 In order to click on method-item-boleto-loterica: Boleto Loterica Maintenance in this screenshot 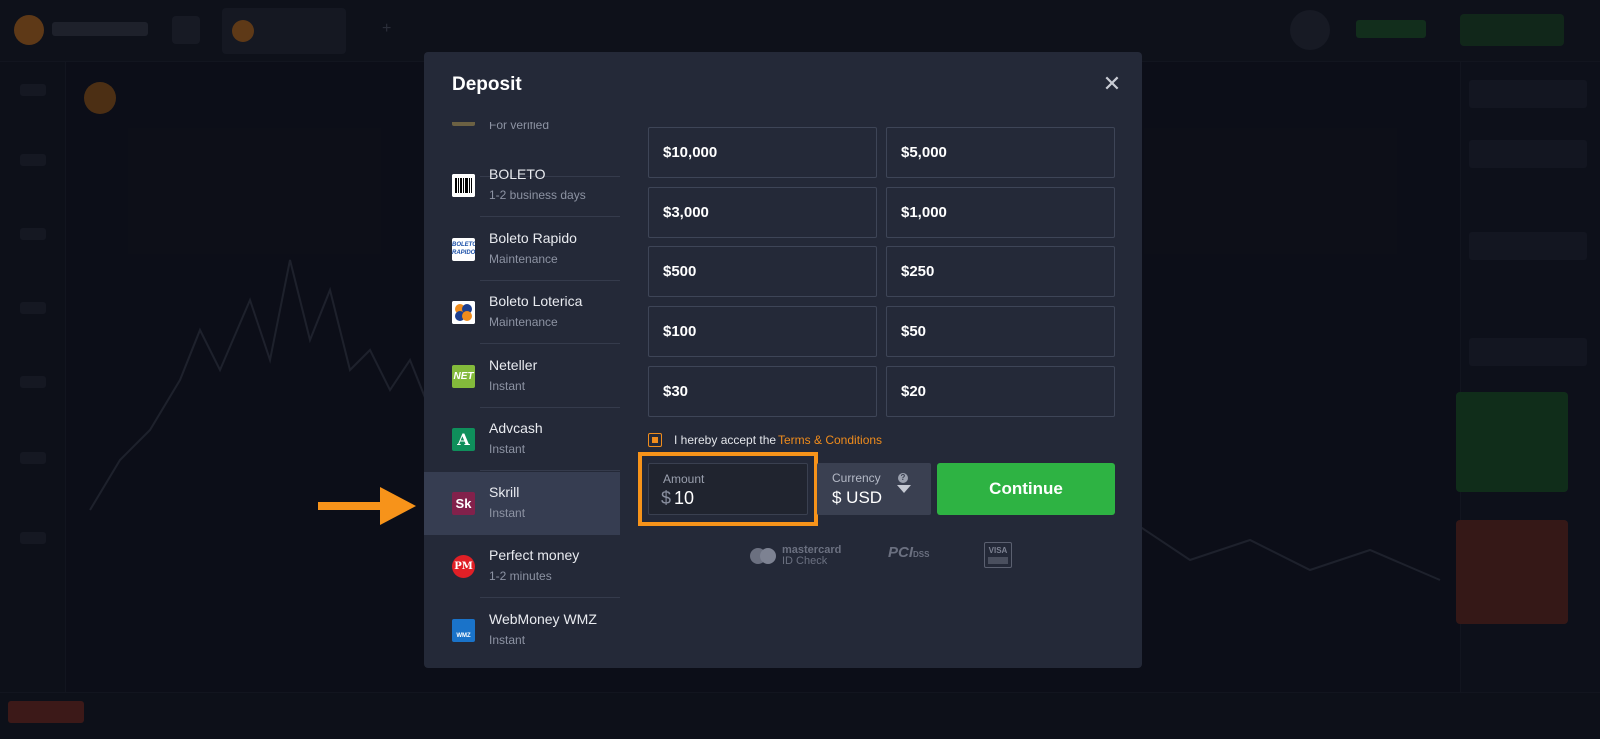, I will do `click(522, 312)`.